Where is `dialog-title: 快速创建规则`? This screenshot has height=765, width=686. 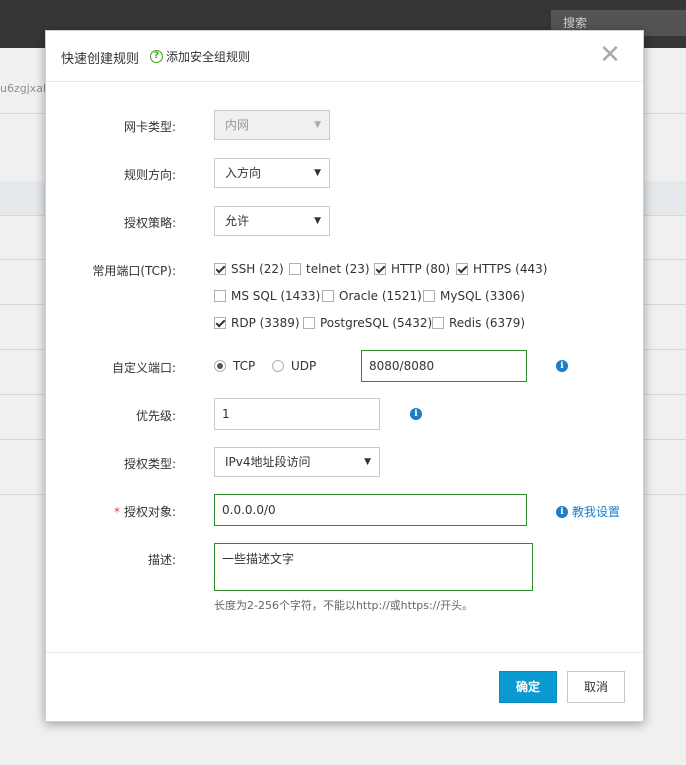
dialog-title: 快速创建规则 is located at coordinates (100, 59).